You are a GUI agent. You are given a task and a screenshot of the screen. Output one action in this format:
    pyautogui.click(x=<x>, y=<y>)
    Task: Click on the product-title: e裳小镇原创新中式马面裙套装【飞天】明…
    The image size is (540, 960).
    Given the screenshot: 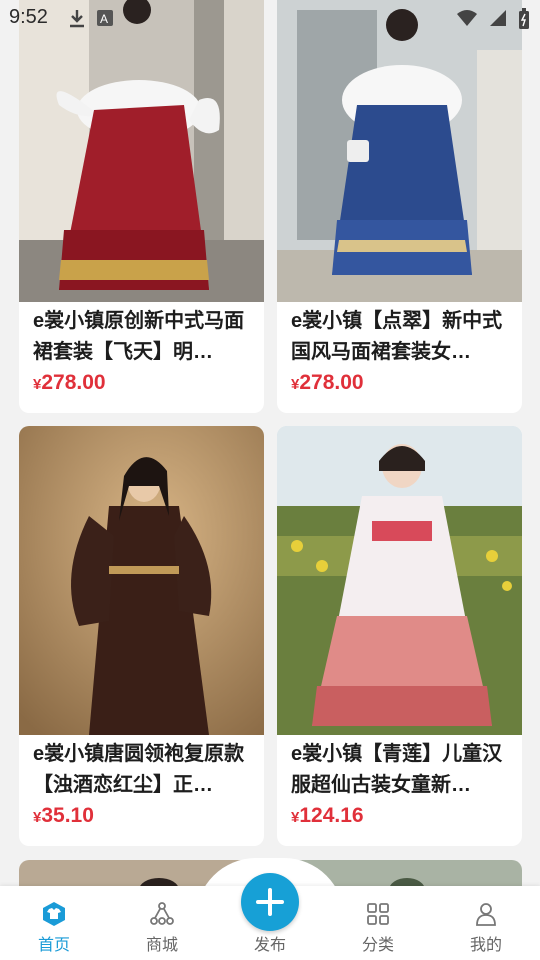 What is the action you would take?
    pyautogui.click(x=139, y=336)
    